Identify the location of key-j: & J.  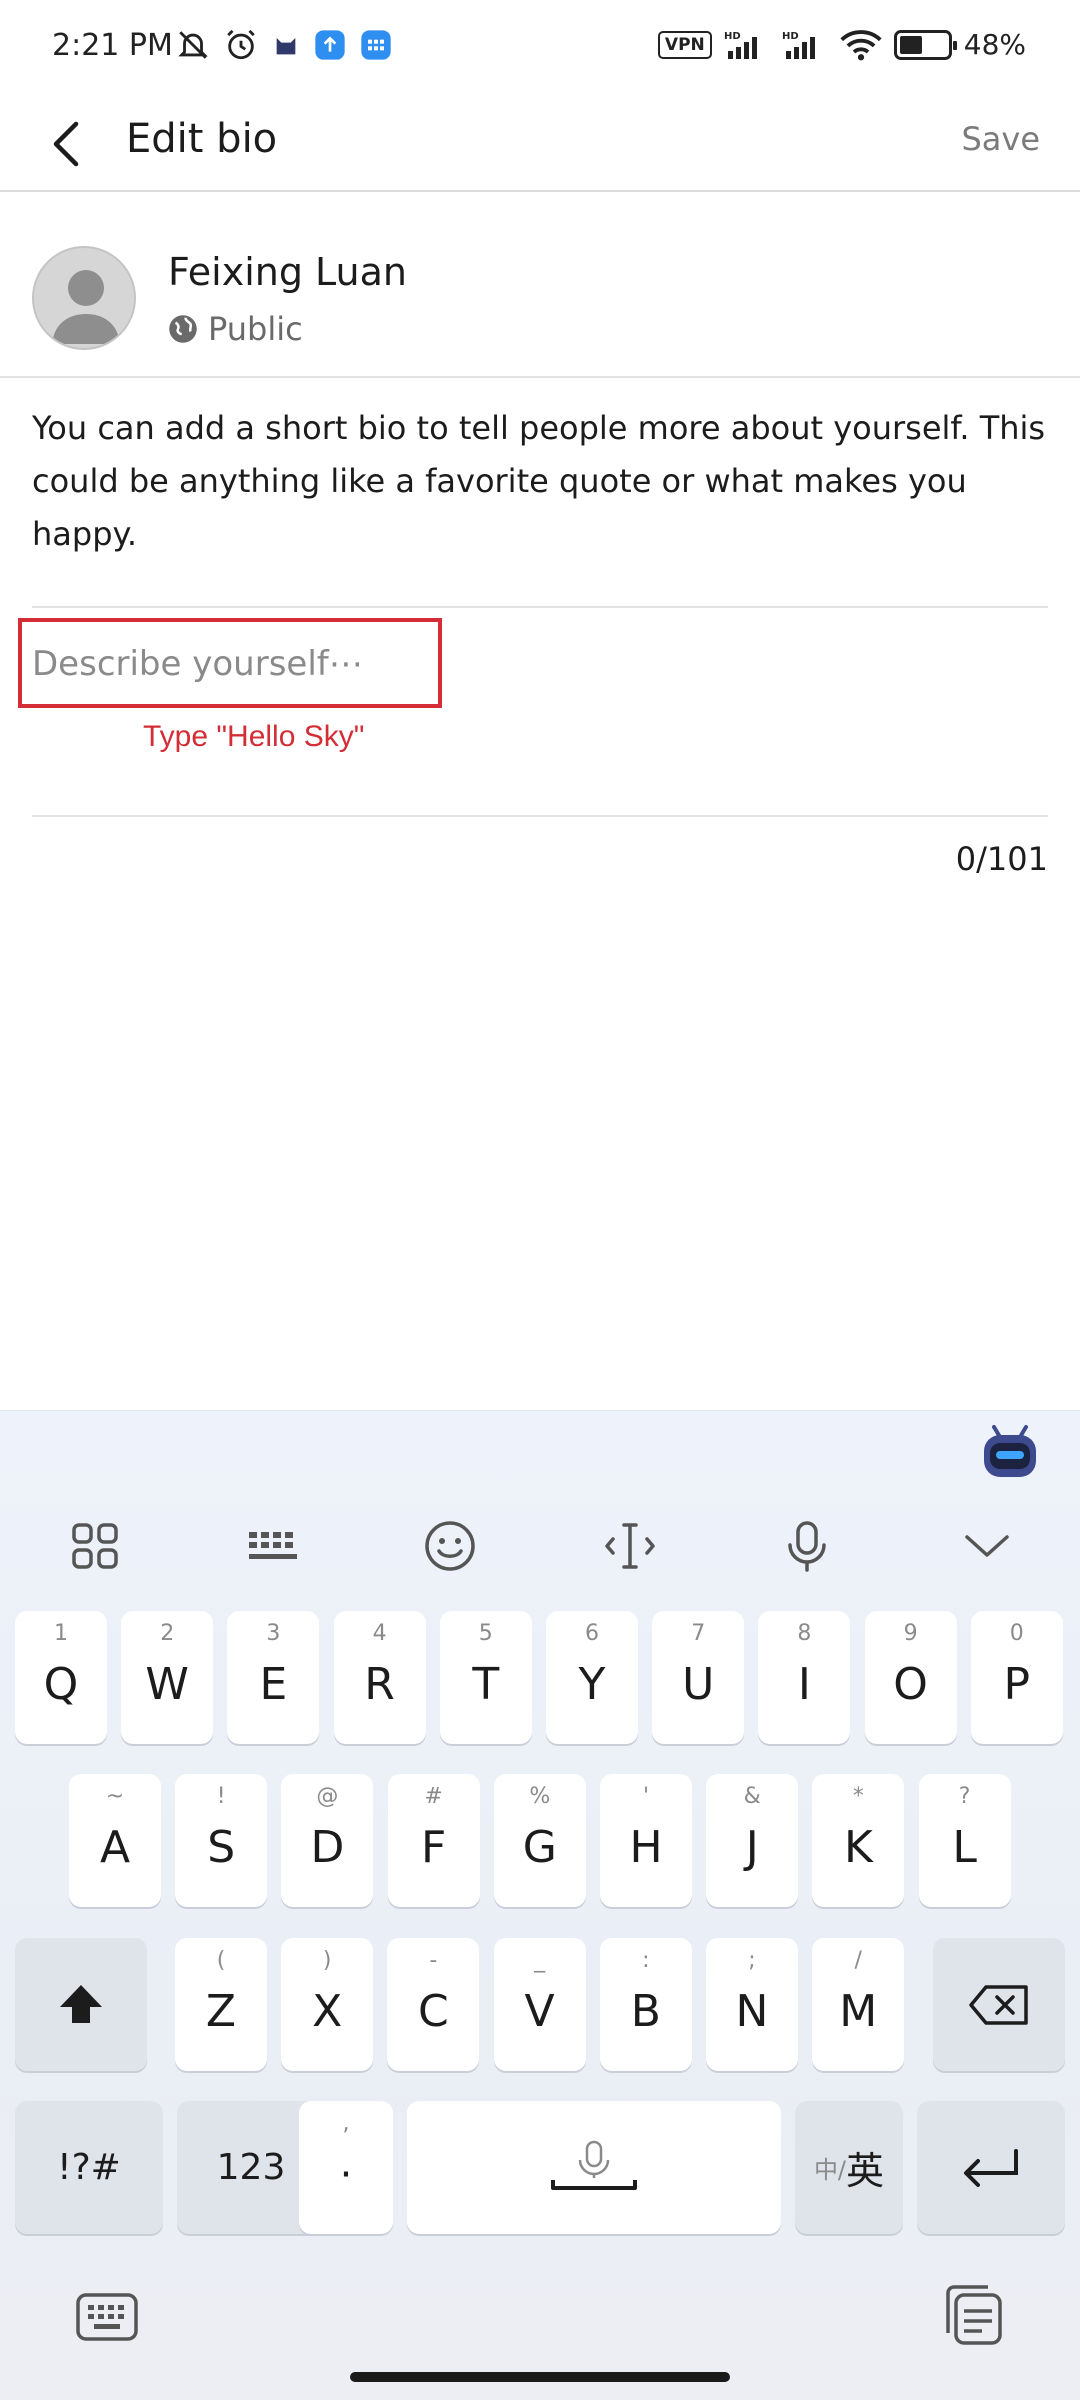
(752, 1840).